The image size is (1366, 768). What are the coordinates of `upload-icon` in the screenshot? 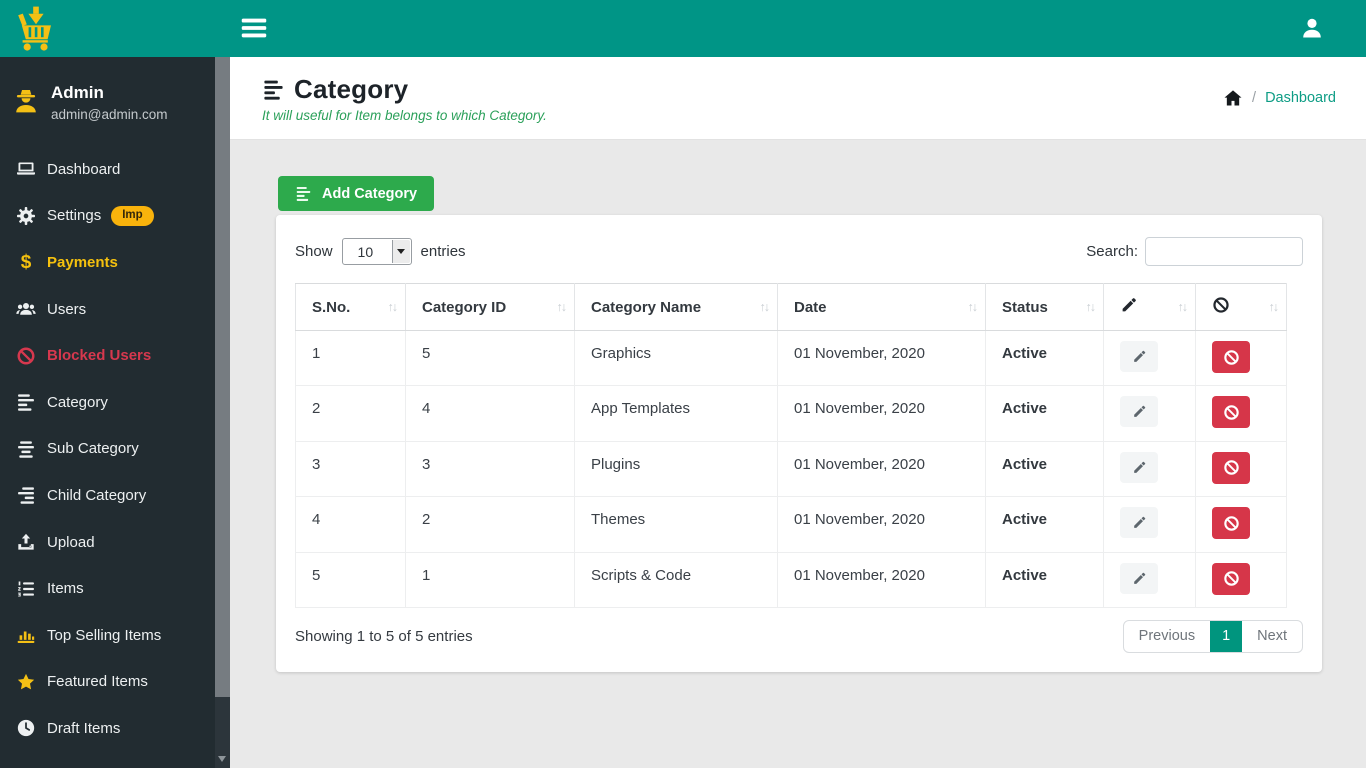 It's located at (26, 542).